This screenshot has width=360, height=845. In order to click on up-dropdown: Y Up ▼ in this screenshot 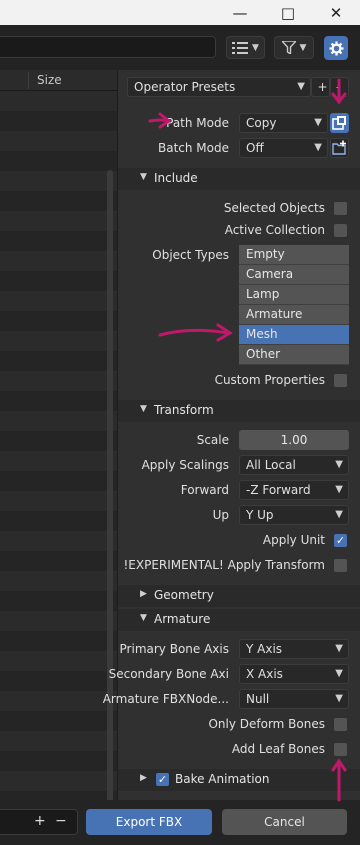, I will do `click(294, 515)`.